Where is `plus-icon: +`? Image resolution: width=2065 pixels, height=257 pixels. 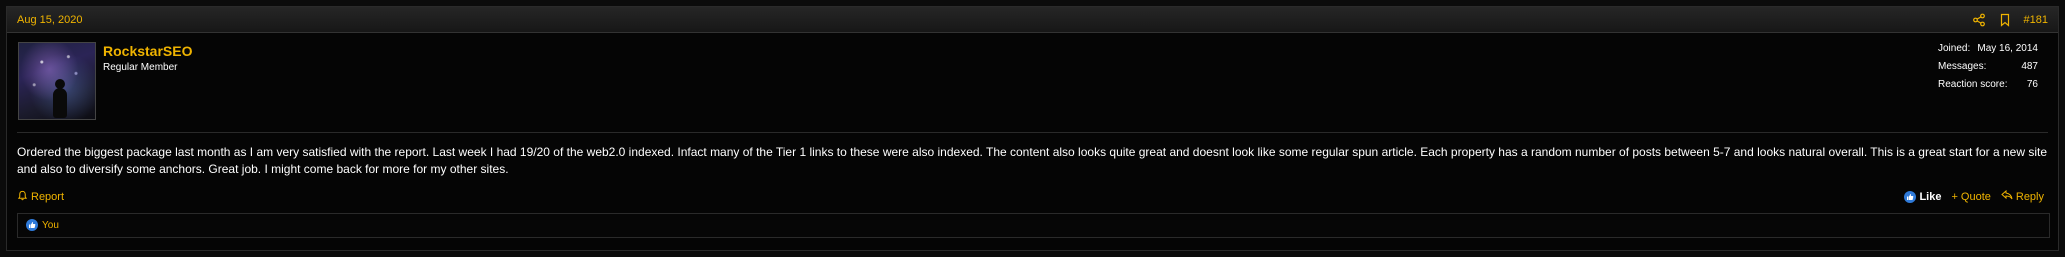 plus-icon: + is located at coordinates (1954, 196).